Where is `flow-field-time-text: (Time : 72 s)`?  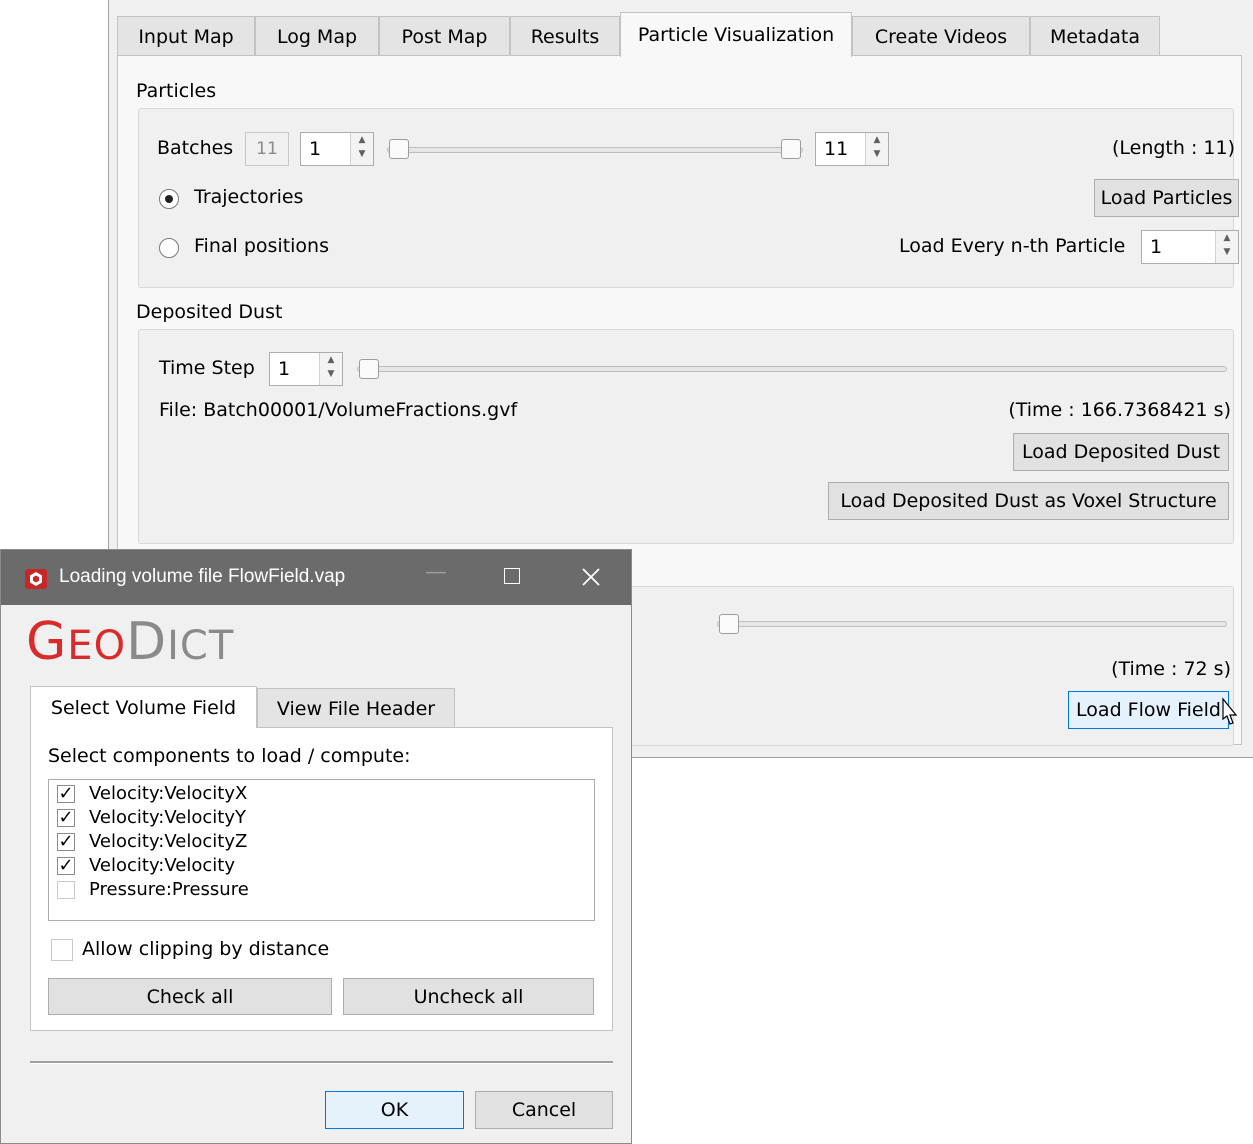
flow-field-time-text: (Time : 72 s) is located at coordinates (1171, 669).